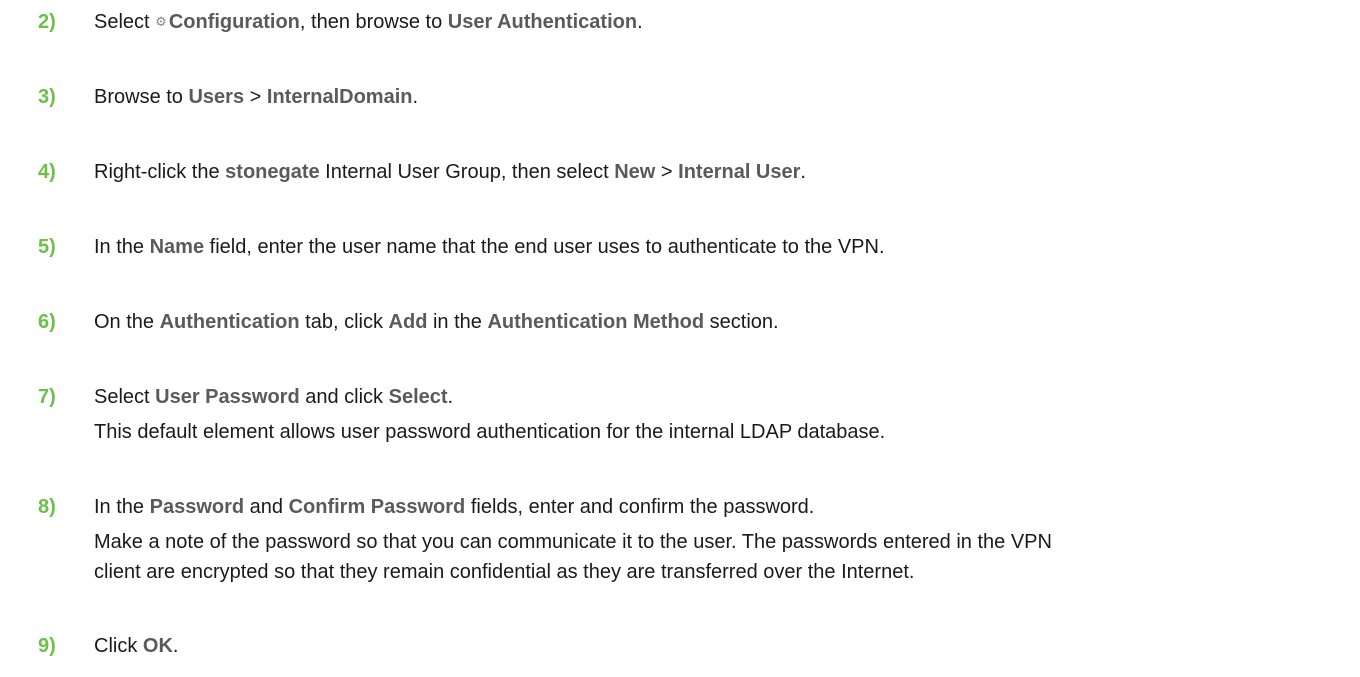 This screenshot has height=677, width=1360. What do you see at coordinates (596, 322) in the screenshot?
I see `ui-term-authentication-method: Authentication Method` at bounding box center [596, 322].